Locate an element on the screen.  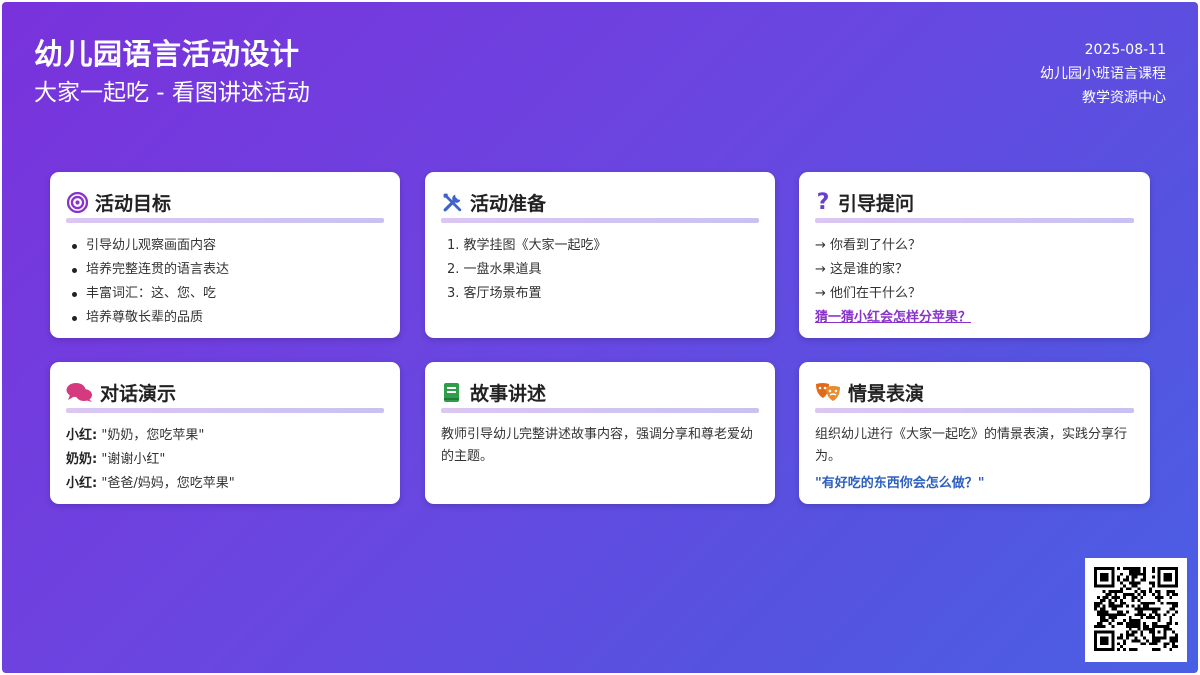
question-item: → 你看到了什么？ is located at coordinates (868, 245).